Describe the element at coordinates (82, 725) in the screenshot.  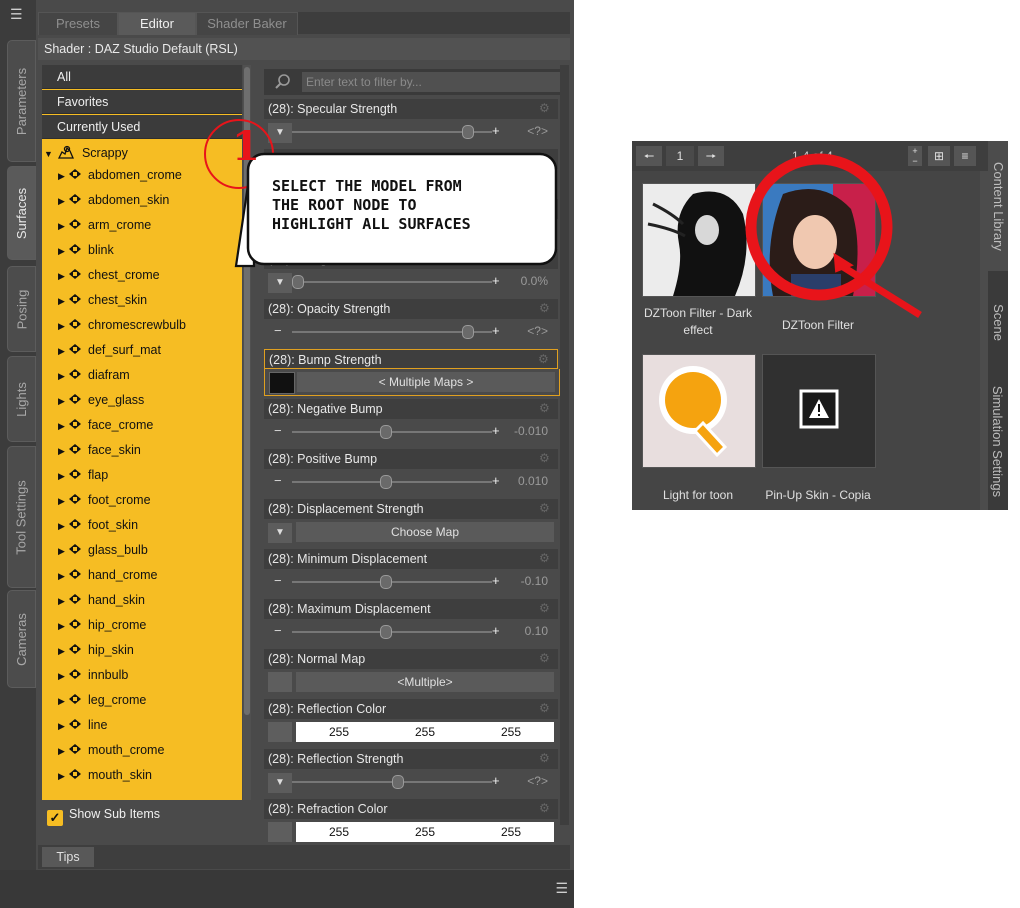
I see `tree-item: ▶ line` at that location.